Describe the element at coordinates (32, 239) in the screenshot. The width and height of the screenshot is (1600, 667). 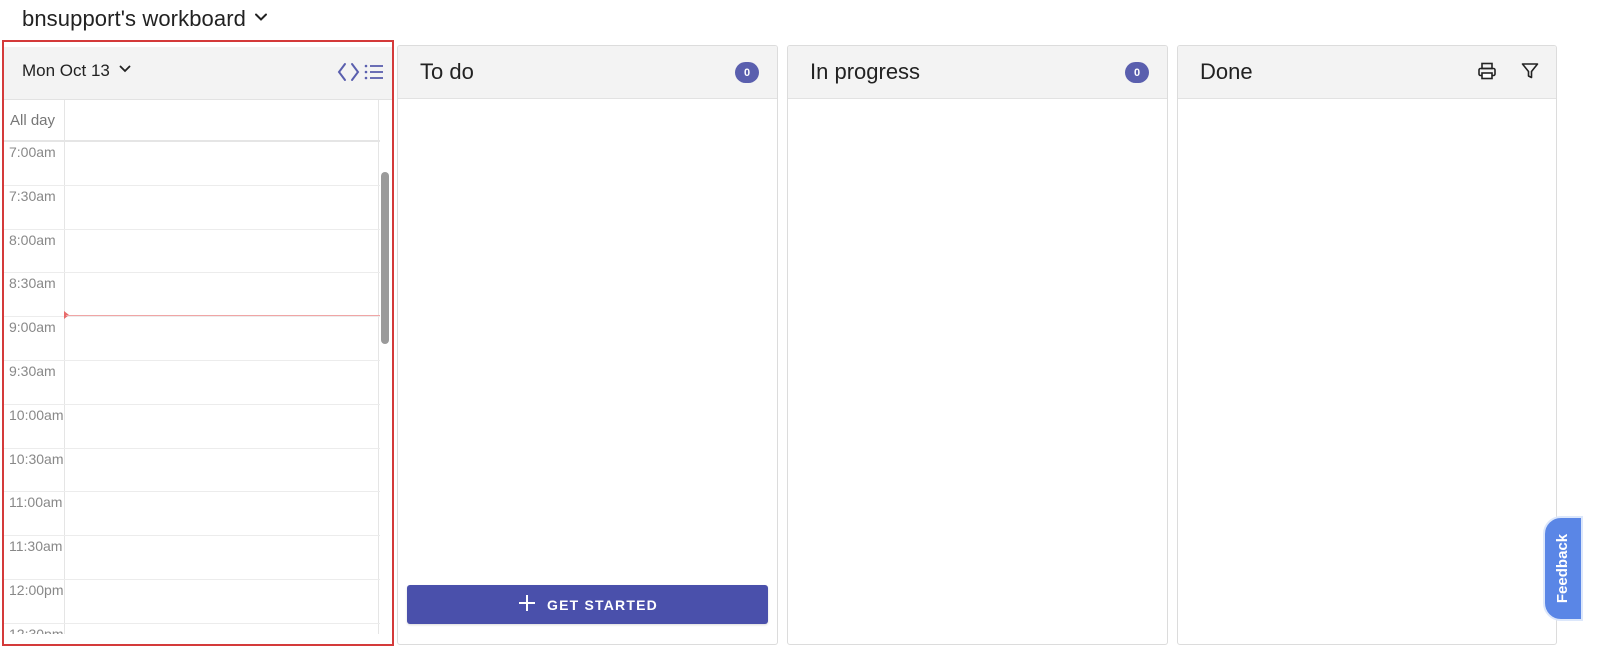
I see `time-slot-label: 8:00am` at that location.